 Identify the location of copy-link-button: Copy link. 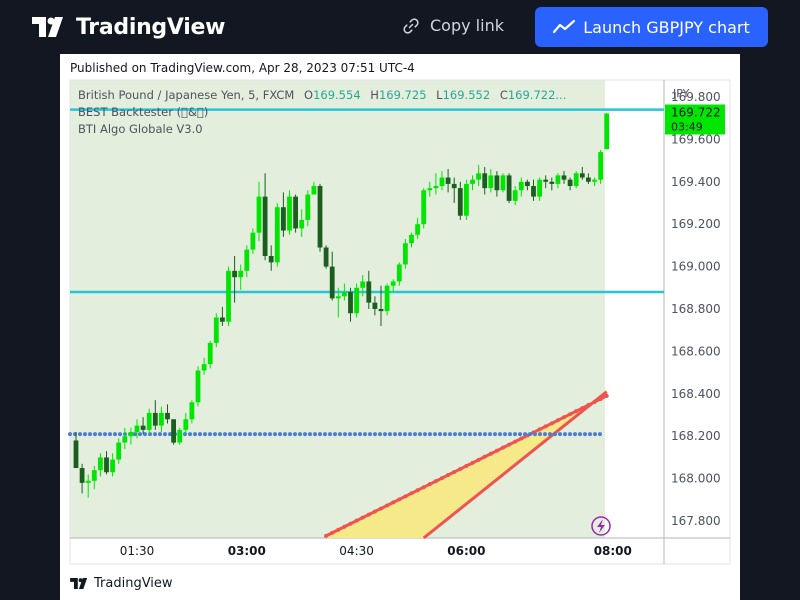
(453, 25).